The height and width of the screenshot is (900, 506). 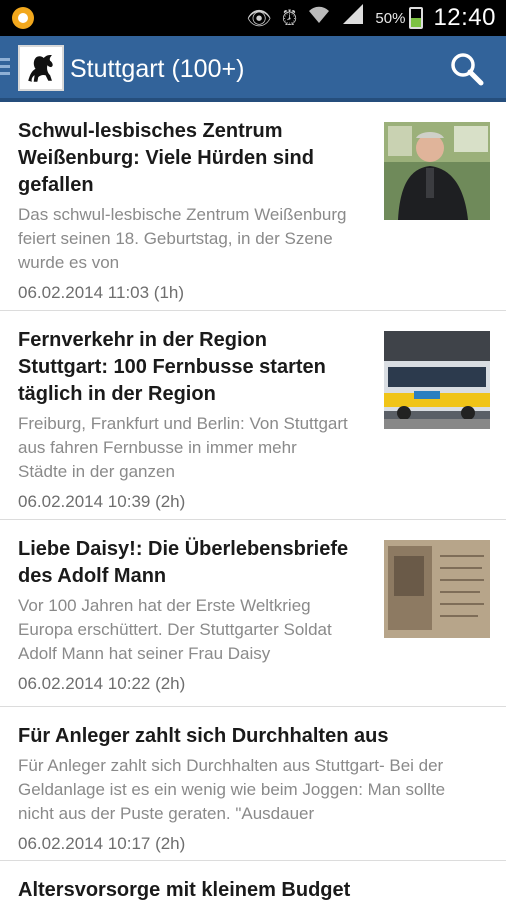 I want to click on battery-percent: 50%, so click(x=390, y=18).